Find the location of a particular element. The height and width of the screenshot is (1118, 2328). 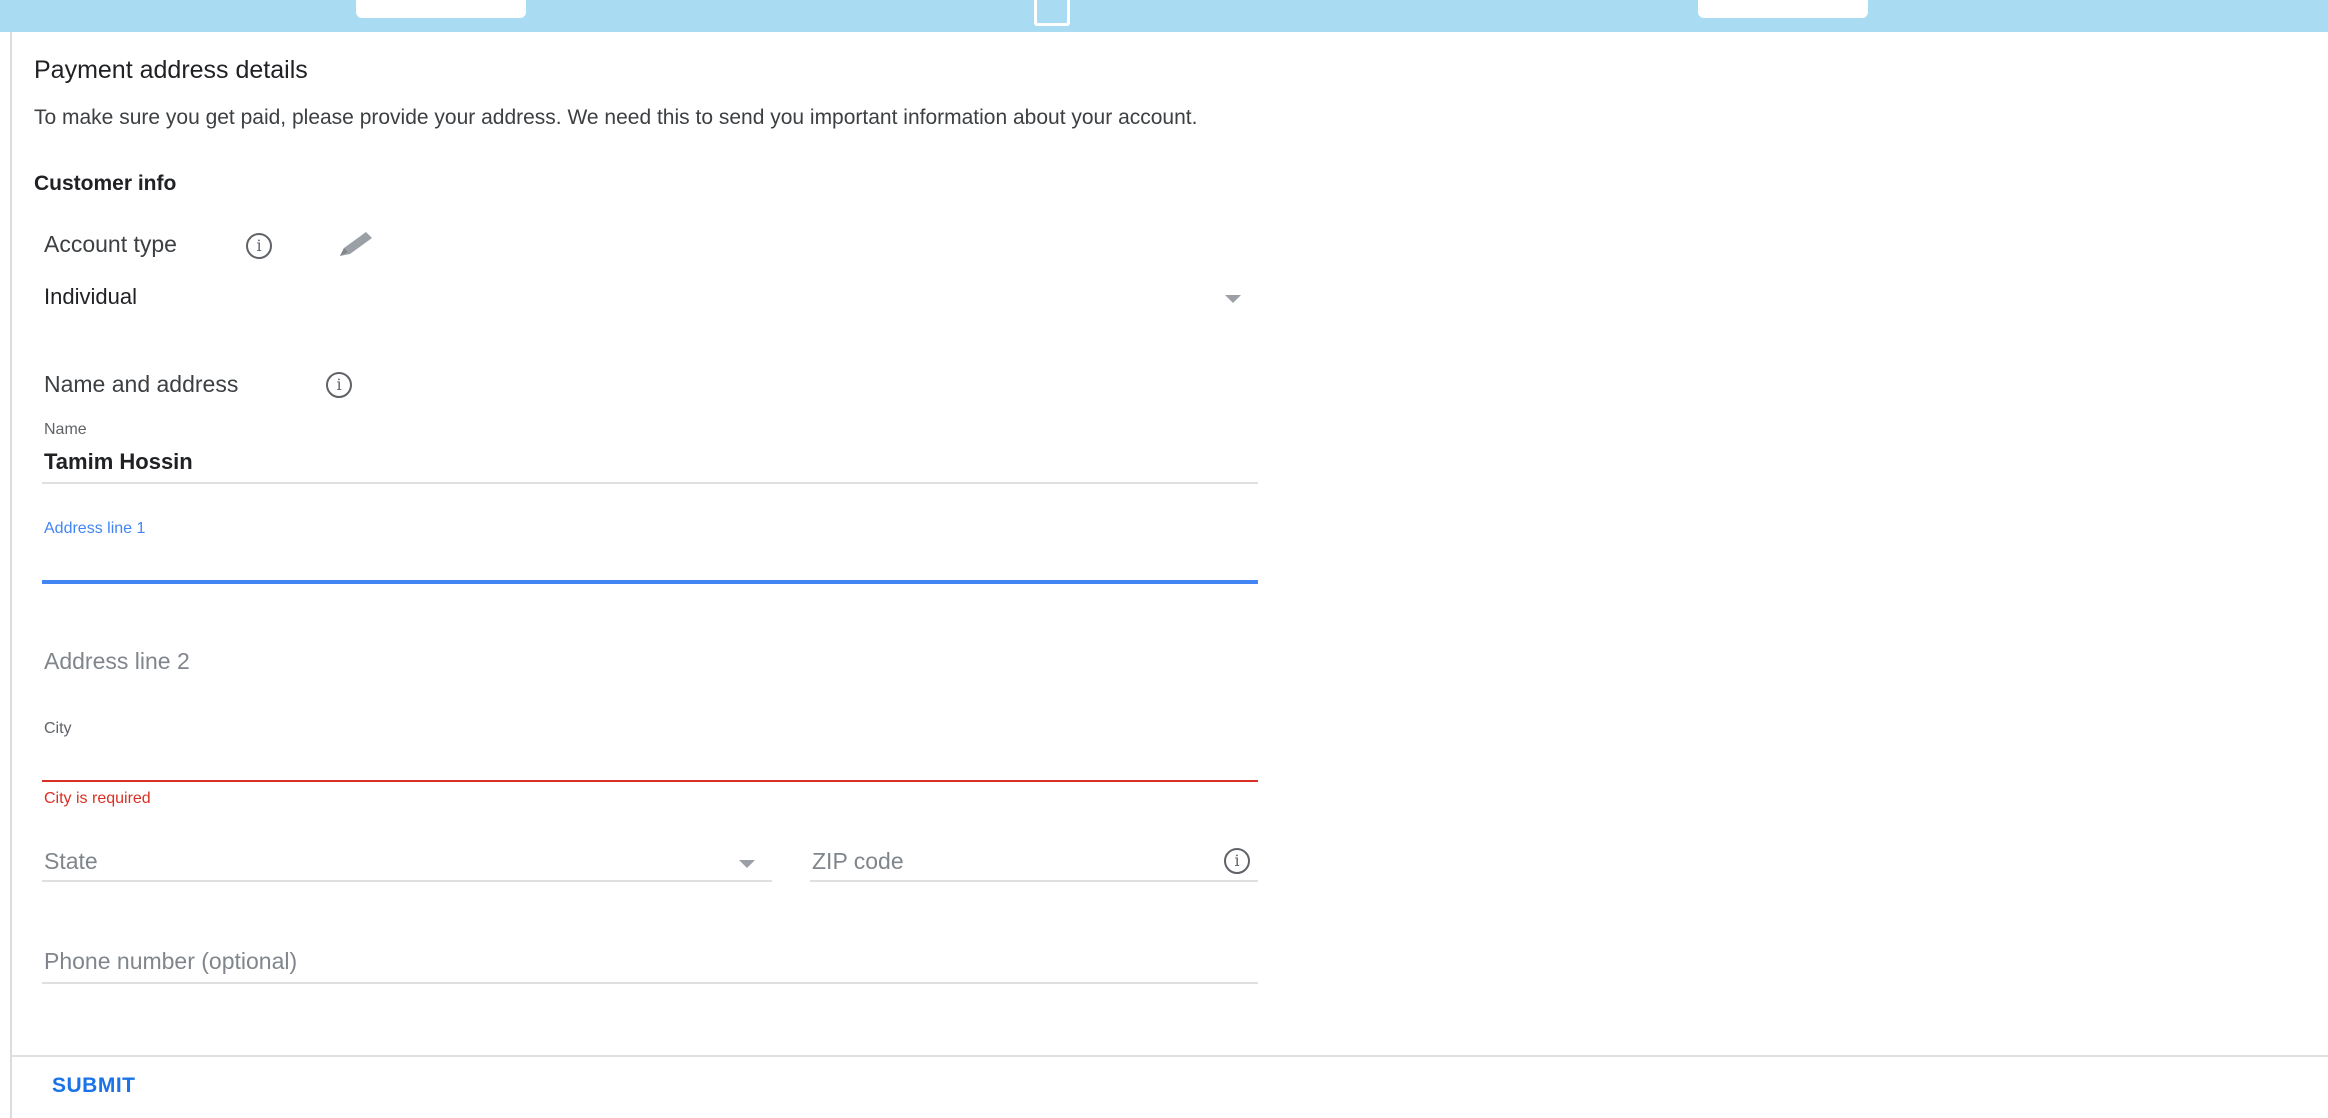

name-field-label: Name is located at coordinates (65, 429).